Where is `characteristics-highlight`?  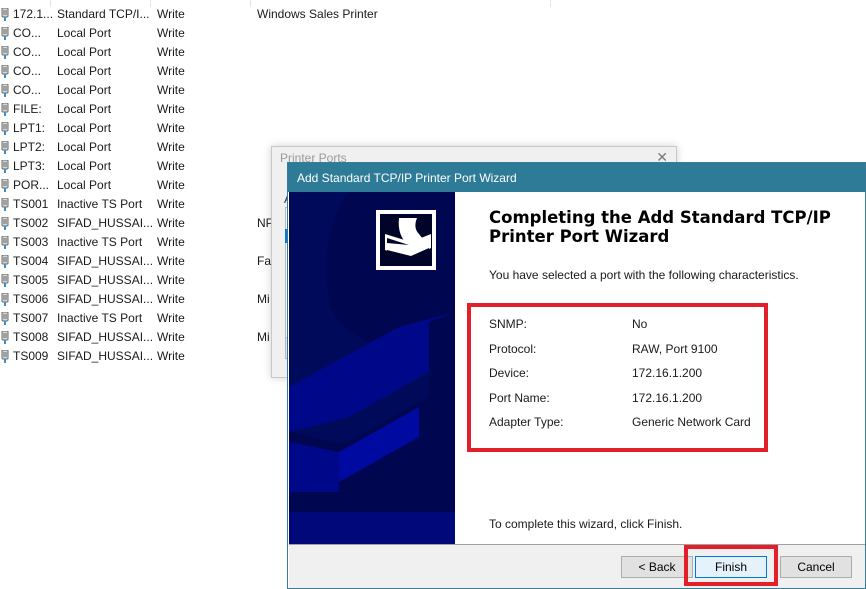
characteristics-highlight is located at coordinates (617, 377).